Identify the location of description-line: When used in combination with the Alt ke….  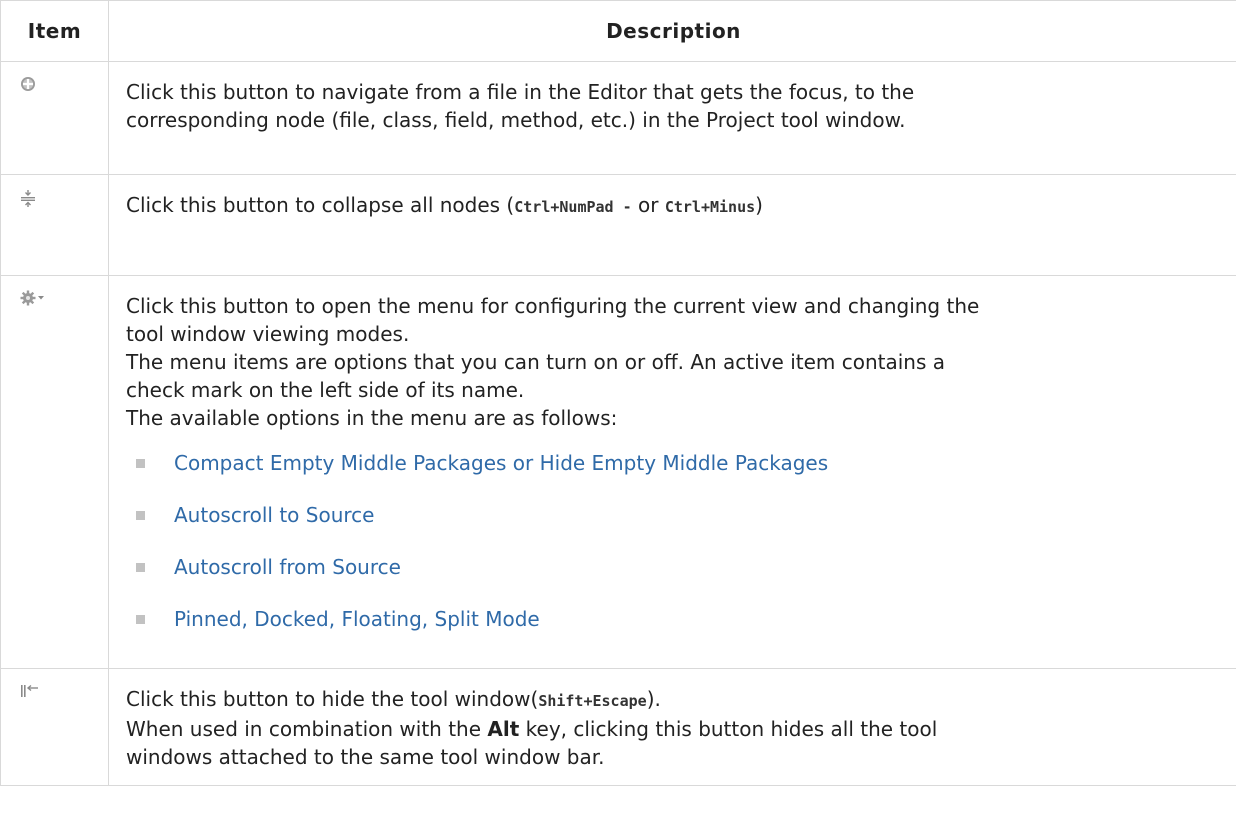
(671, 729).